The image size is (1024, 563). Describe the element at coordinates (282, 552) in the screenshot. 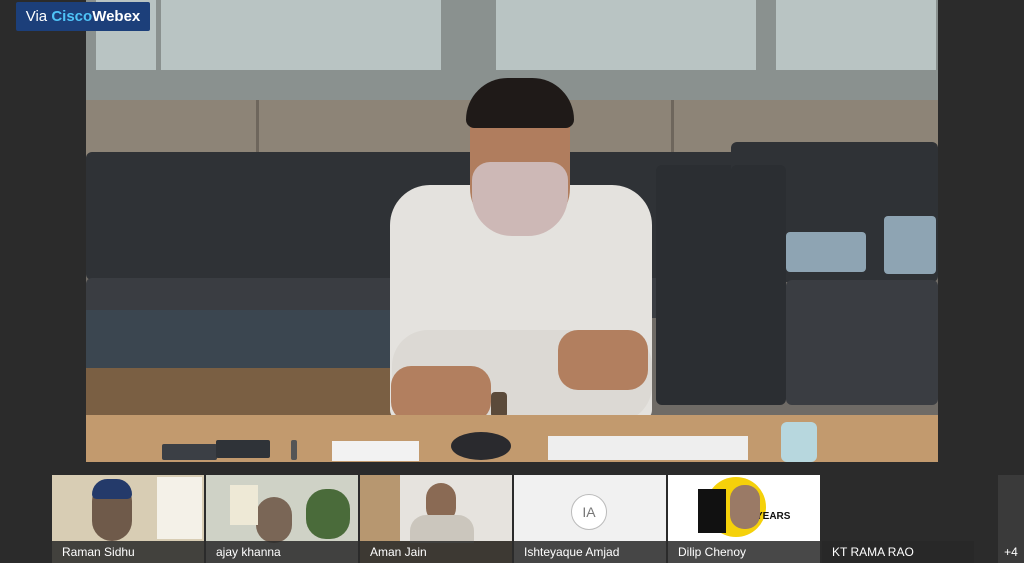

I see `participant-name: ajay khanna` at that location.